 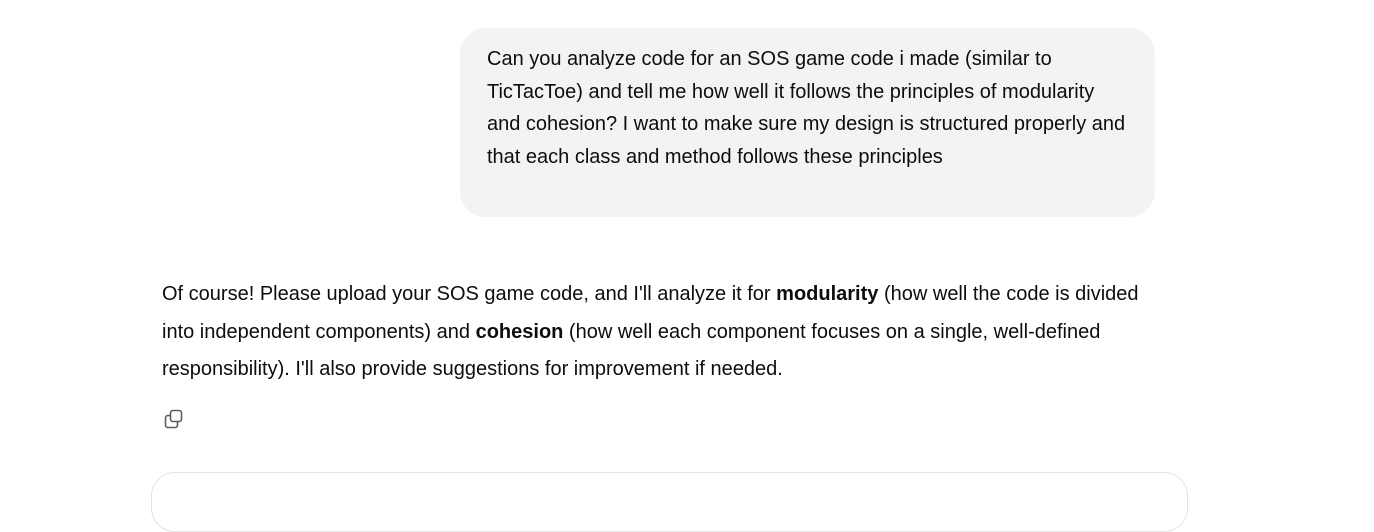 I want to click on assistant-bold-modularity: modularity, so click(x=827, y=294).